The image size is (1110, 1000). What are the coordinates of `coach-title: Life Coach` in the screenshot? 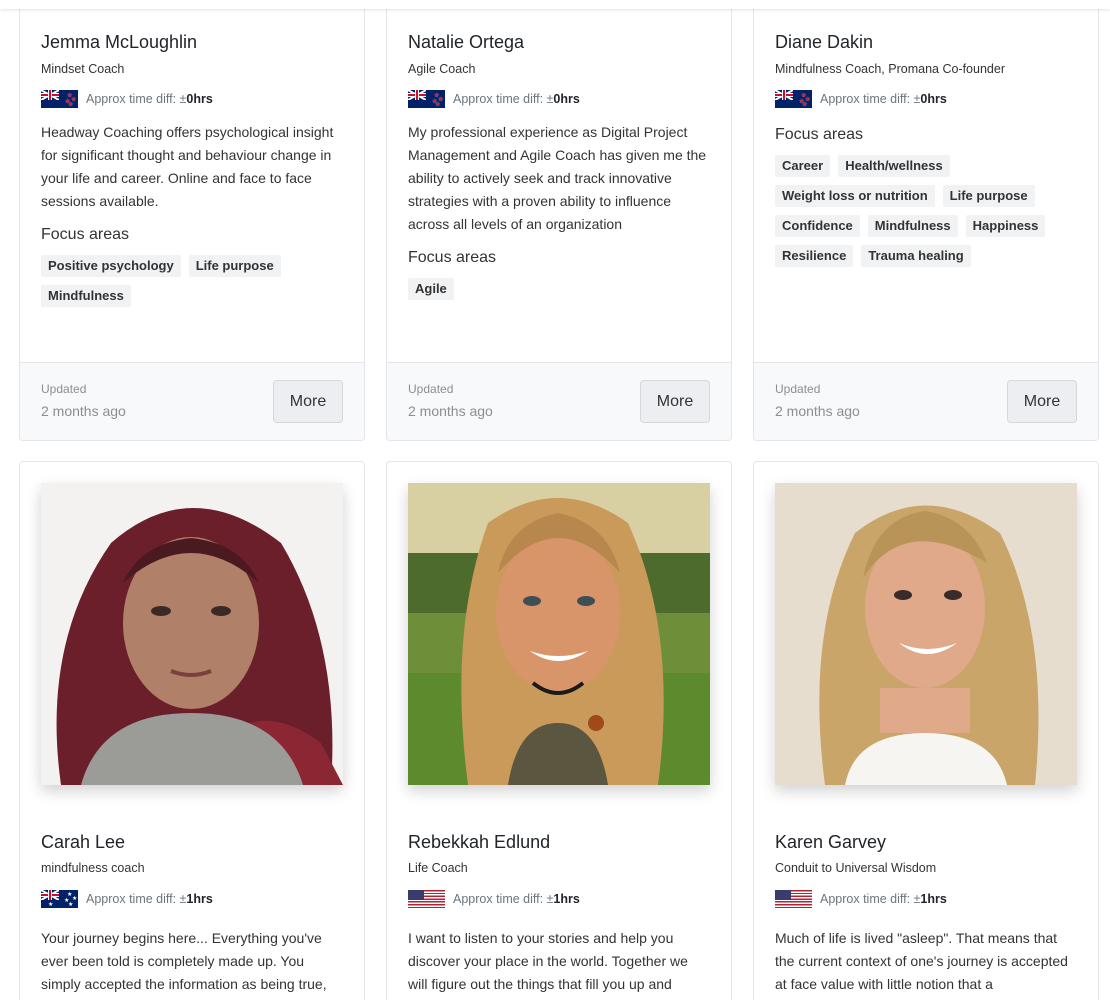 It's located at (438, 868).